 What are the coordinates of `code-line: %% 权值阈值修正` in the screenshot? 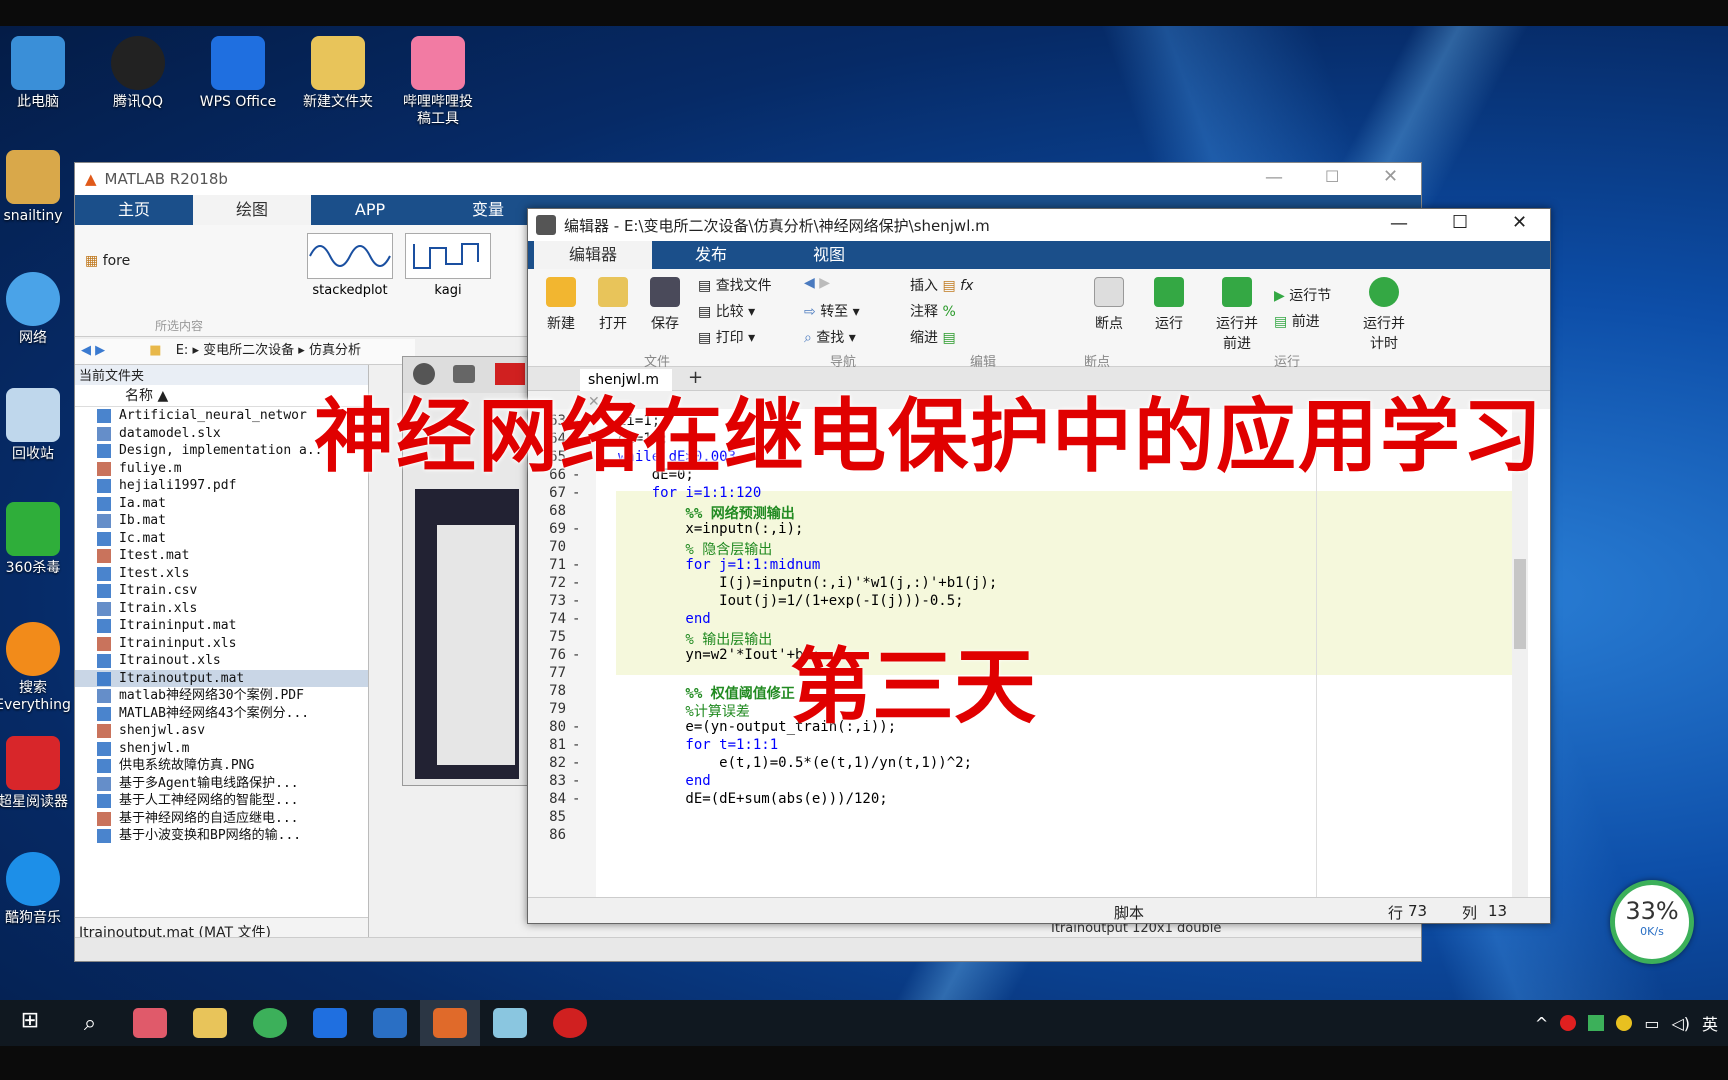 It's located at (706, 693).